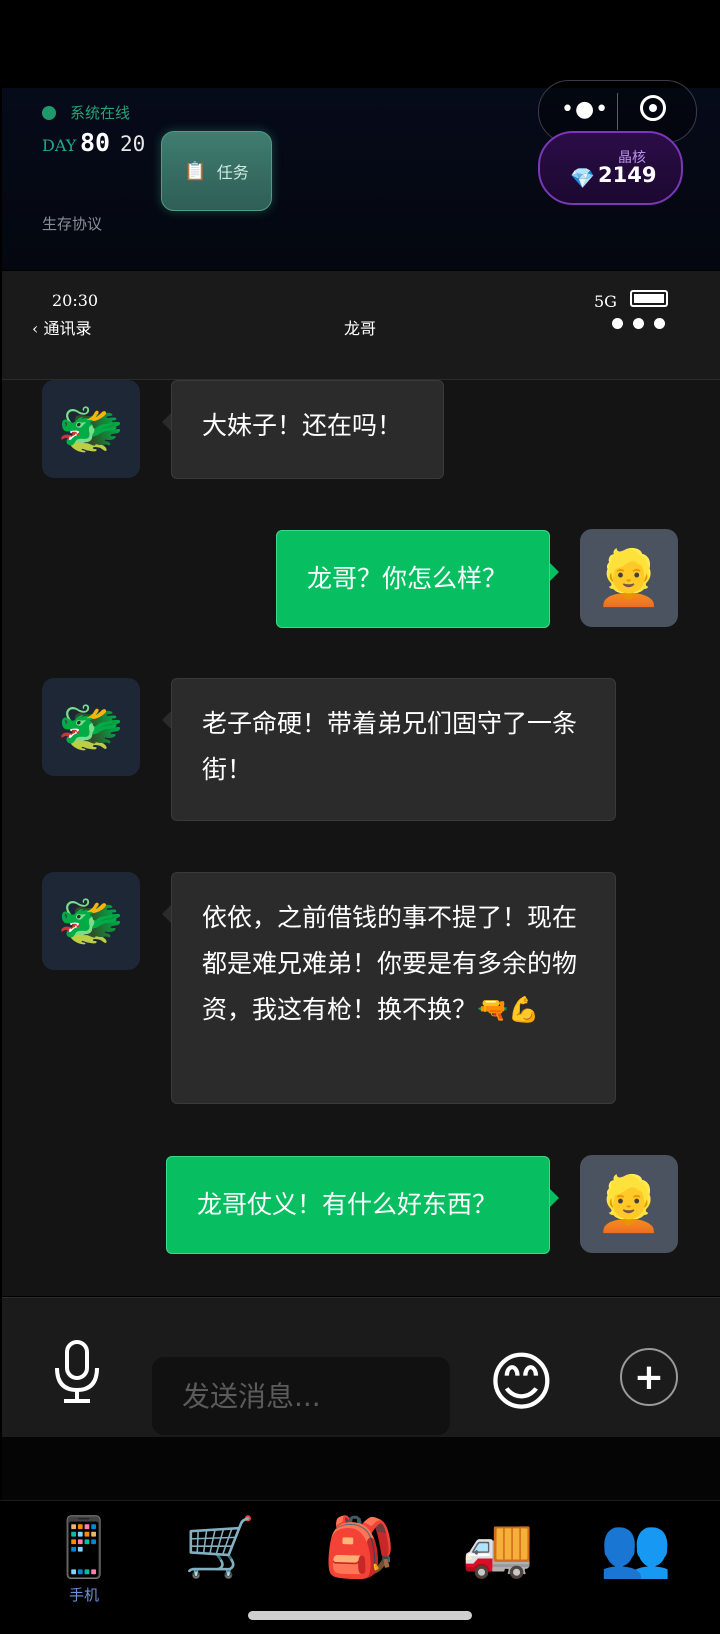 The height and width of the screenshot is (1634, 720). I want to click on nav-label-phone: 手机, so click(83, 1595).